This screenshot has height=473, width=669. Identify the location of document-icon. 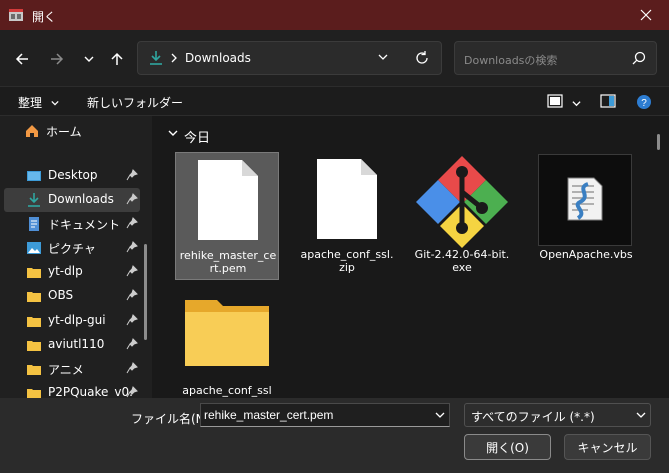
(34, 224).